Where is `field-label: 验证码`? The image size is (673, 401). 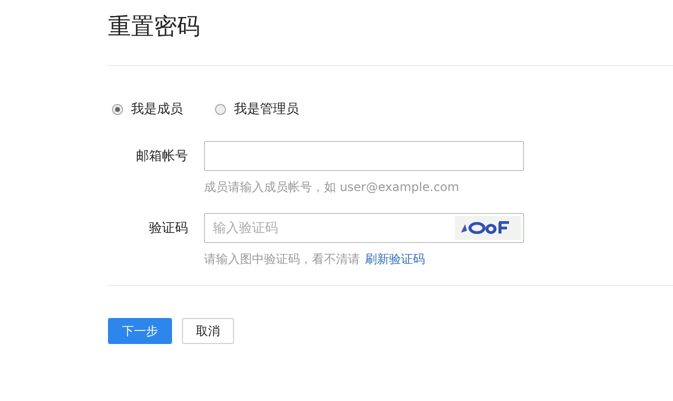 field-label: 验证码 is located at coordinates (168, 228).